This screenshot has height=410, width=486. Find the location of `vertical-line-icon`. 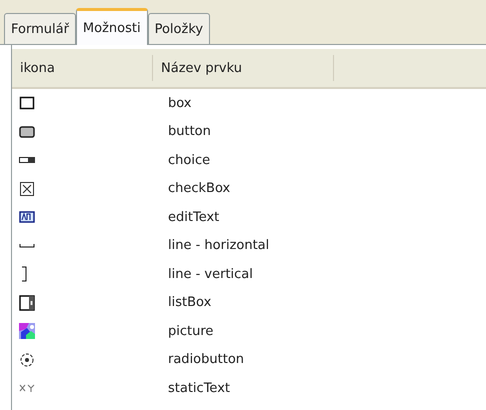

vertical-line-icon is located at coordinates (24, 274).